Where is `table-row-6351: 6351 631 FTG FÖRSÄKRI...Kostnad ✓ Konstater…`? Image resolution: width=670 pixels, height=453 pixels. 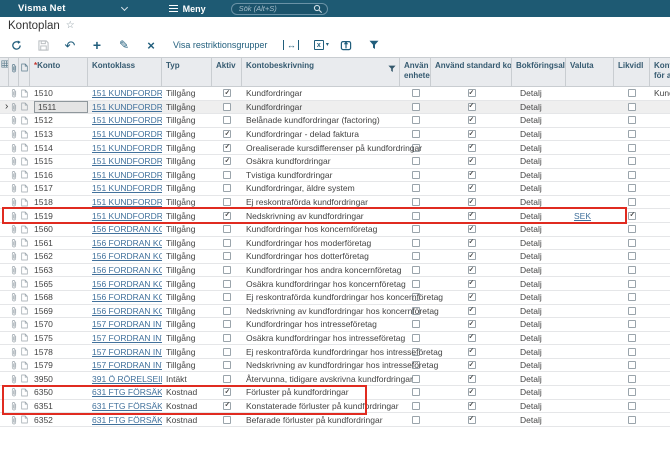
table-row-6351: 6351 631 FTG FÖRSÄKRI...Kostnad ✓ Konstater… is located at coordinates (335, 406).